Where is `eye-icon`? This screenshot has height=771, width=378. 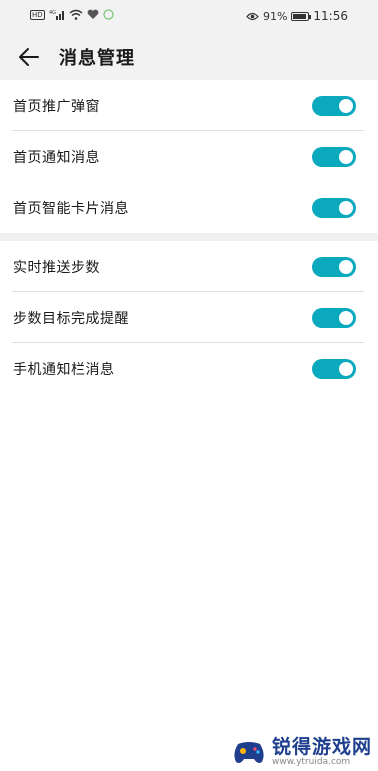 eye-icon is located at coordinates (252, 16).